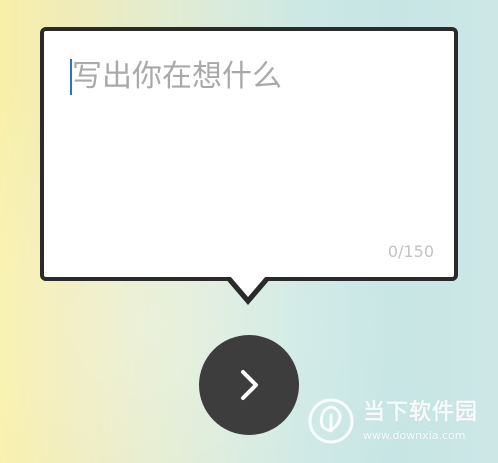 This screenshot has width=498, height=463. Describe the element at coordinates (420, 412) in the screenshot. I see `watermark-title: 当下软件园` at that location.